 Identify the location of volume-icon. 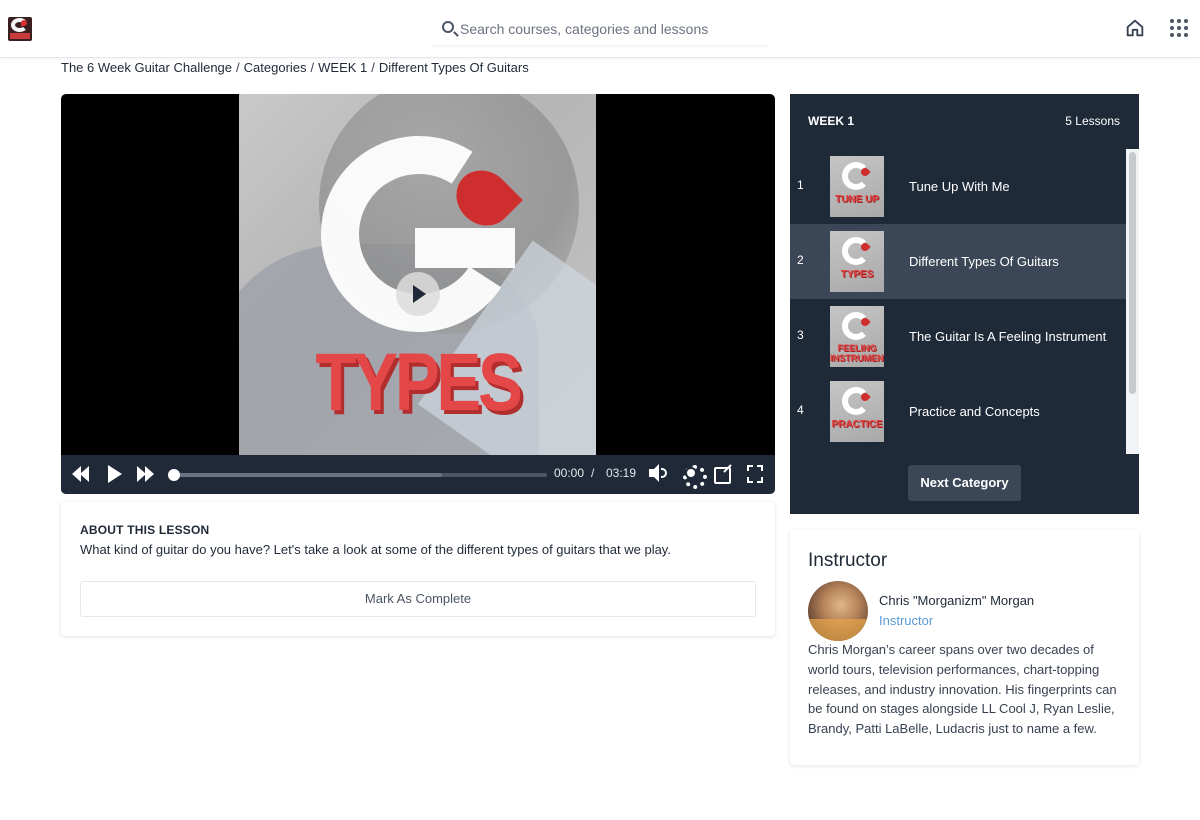
(659, 474).